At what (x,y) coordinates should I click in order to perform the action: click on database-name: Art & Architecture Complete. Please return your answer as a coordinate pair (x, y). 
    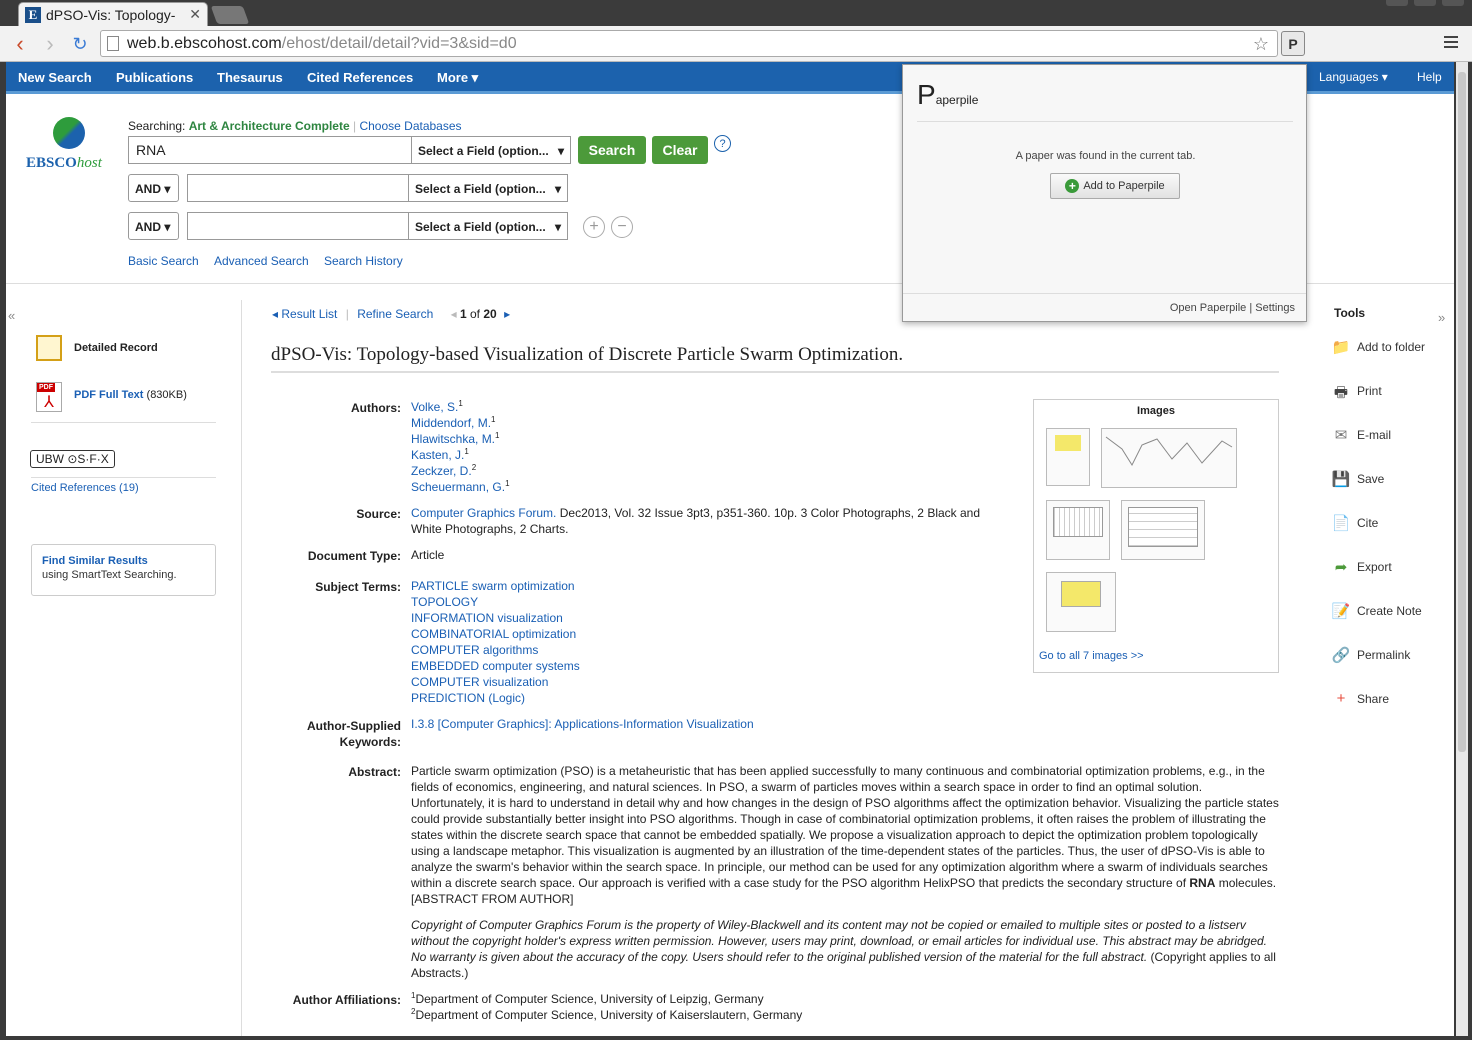
    Looking at the image, I should click on (269, 126).